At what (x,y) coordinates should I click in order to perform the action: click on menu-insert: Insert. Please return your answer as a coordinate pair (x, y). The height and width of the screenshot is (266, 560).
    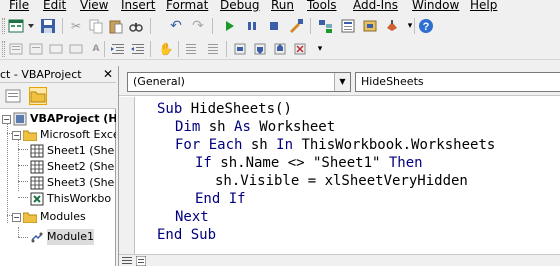
    Looking at the image, I should click on (138, 6).